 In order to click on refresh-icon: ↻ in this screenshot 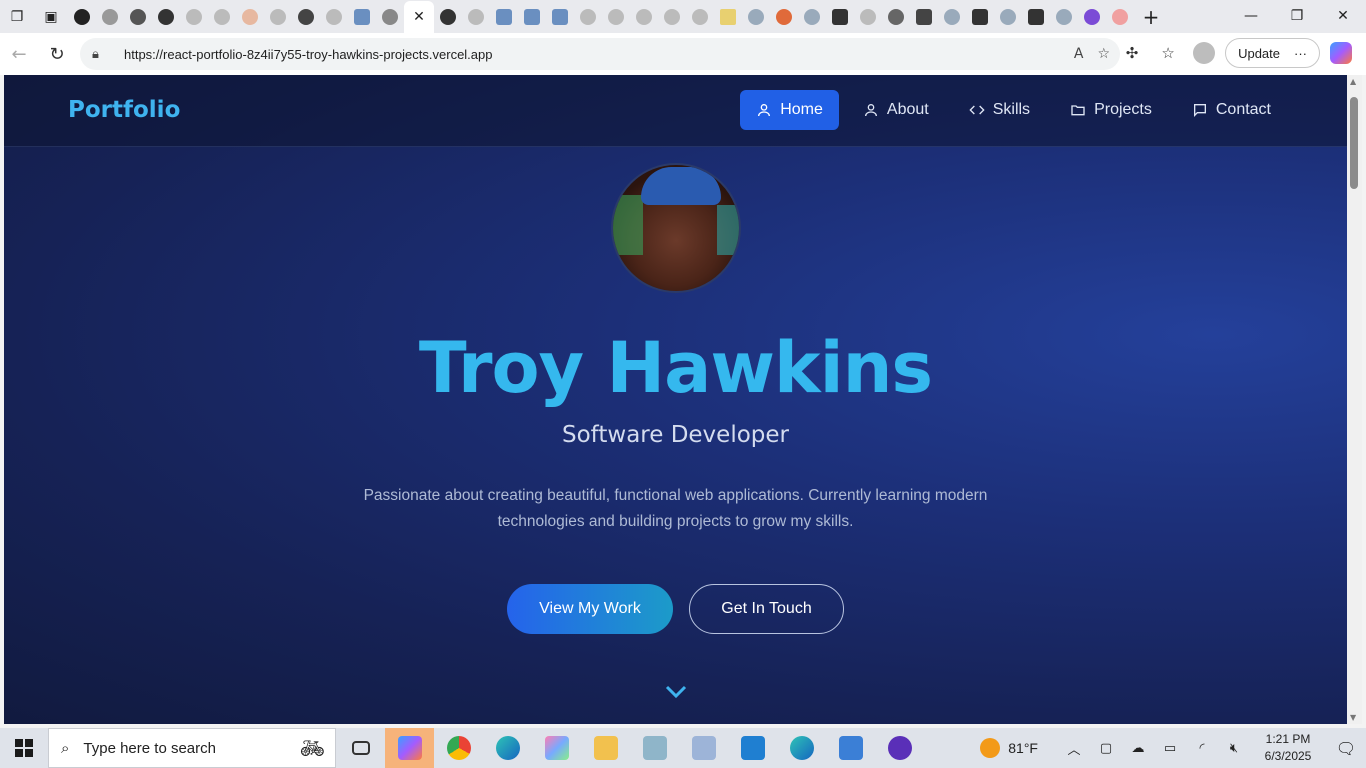, I will do `click(57, 54)`.